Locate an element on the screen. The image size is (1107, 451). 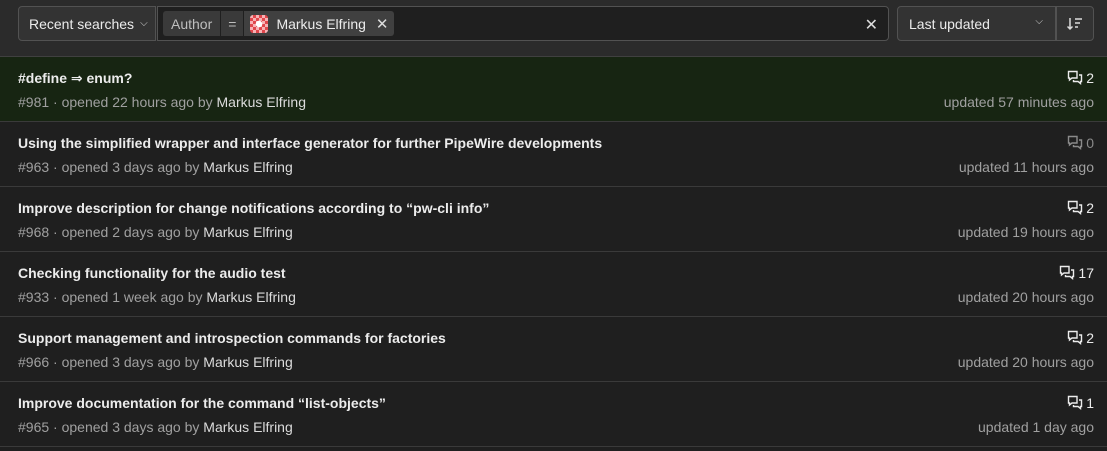
issue-updated: updated 57 minutes ago is located at coordinates (1018, 102).